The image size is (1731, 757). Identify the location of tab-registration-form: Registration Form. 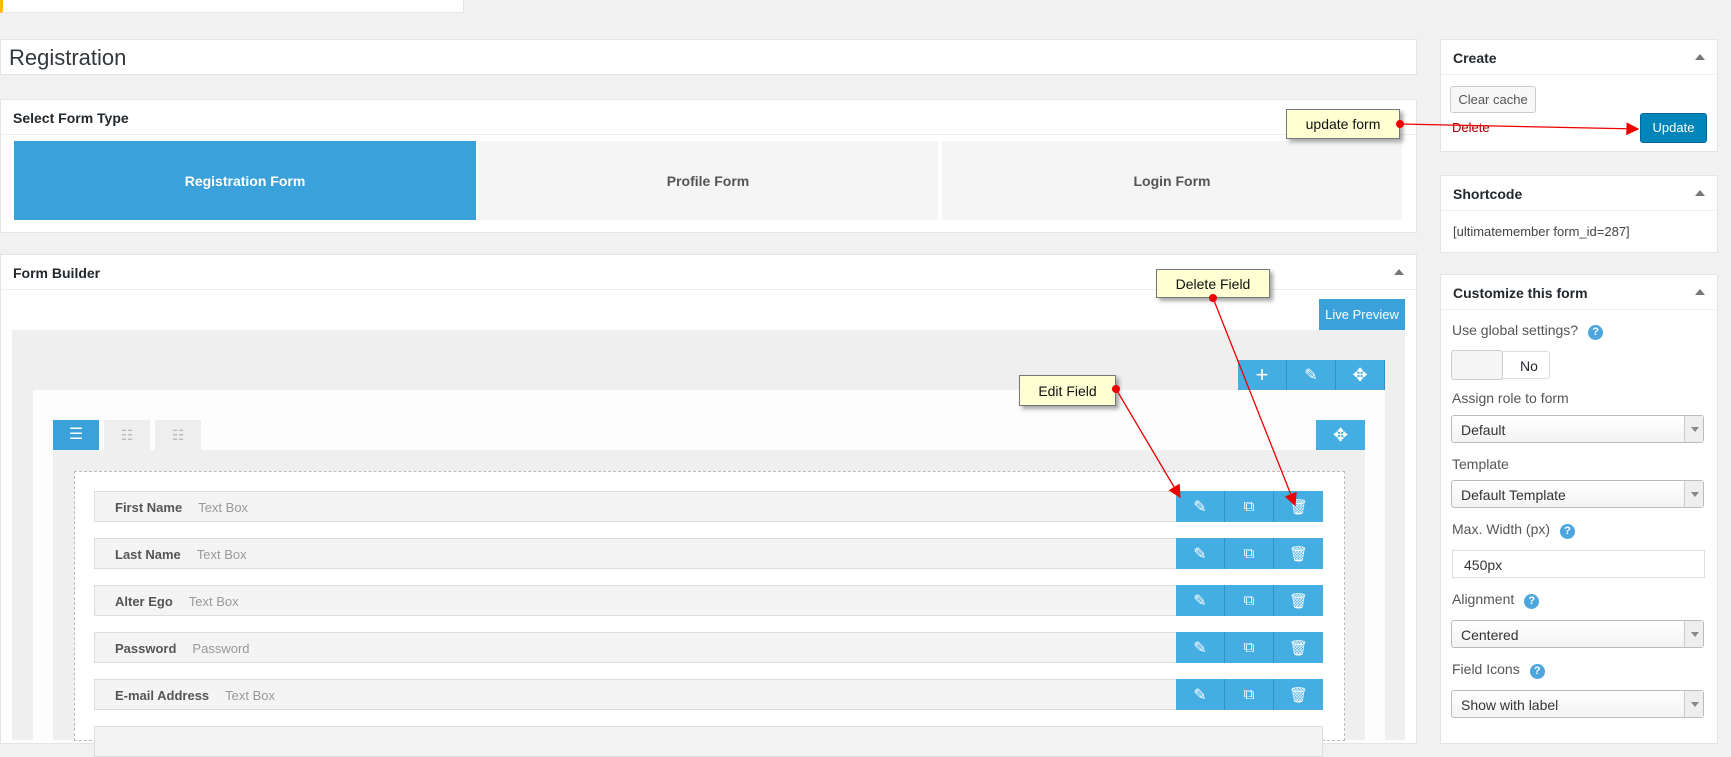
(245, 180).